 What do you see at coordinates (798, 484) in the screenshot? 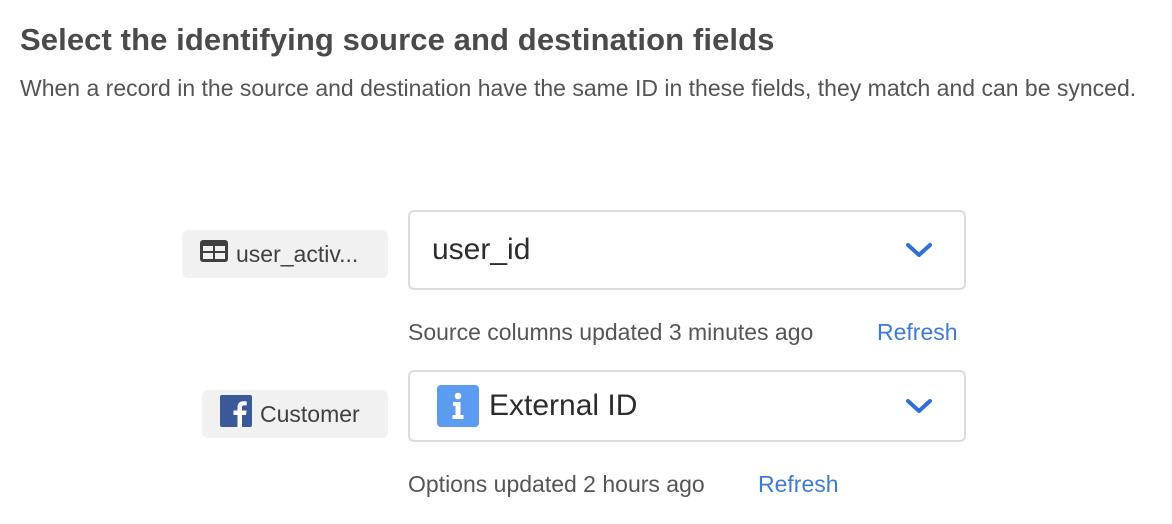
I see `destination-refresh-link: Refresh` at bounding box center [798, 484].